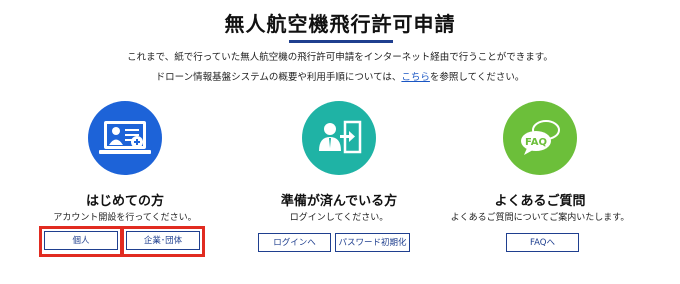 This screenshot has width=680, height=284. Describe the element at coordinates (125, 138) in the screenshot. I see `computer-user-icon` at that location.